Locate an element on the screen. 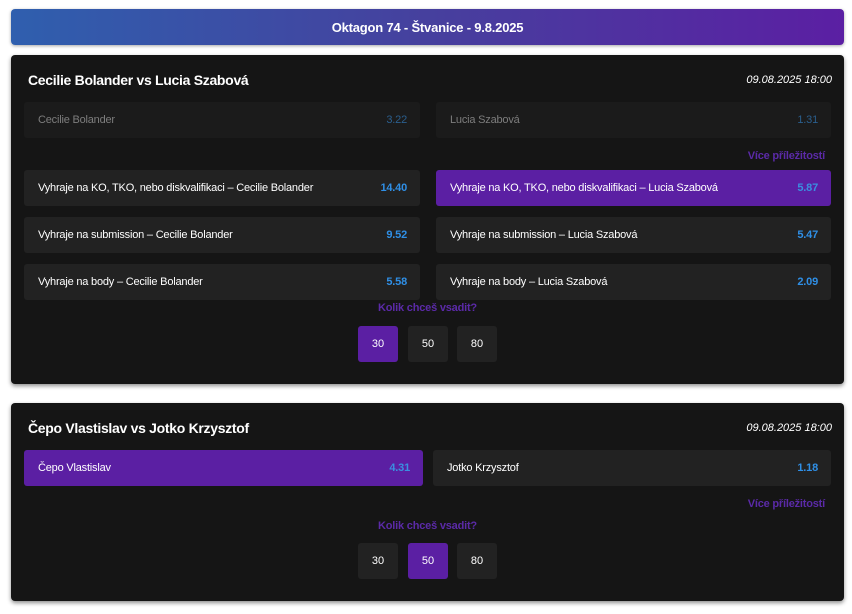 The image size is (852, 614). odd-value: 5.47 is located at coordinates (807, 235).